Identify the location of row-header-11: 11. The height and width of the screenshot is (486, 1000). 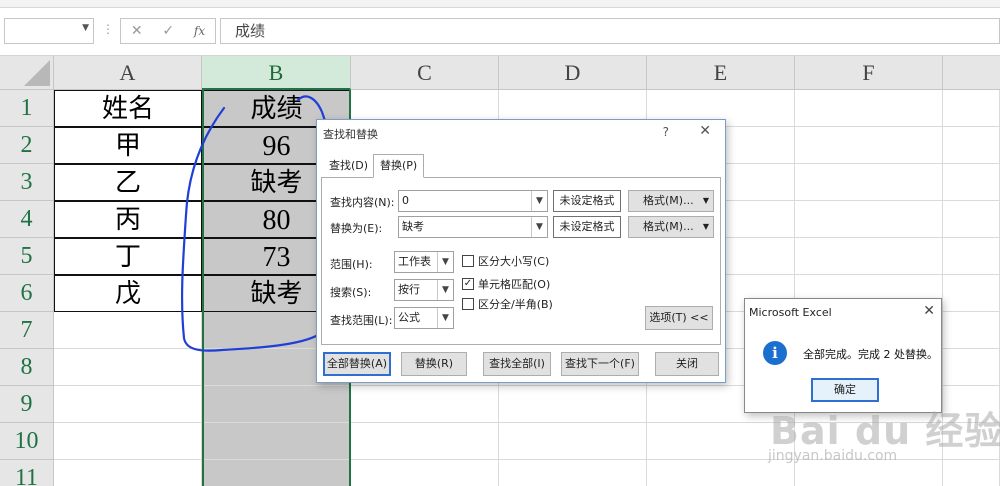
(27, 473).